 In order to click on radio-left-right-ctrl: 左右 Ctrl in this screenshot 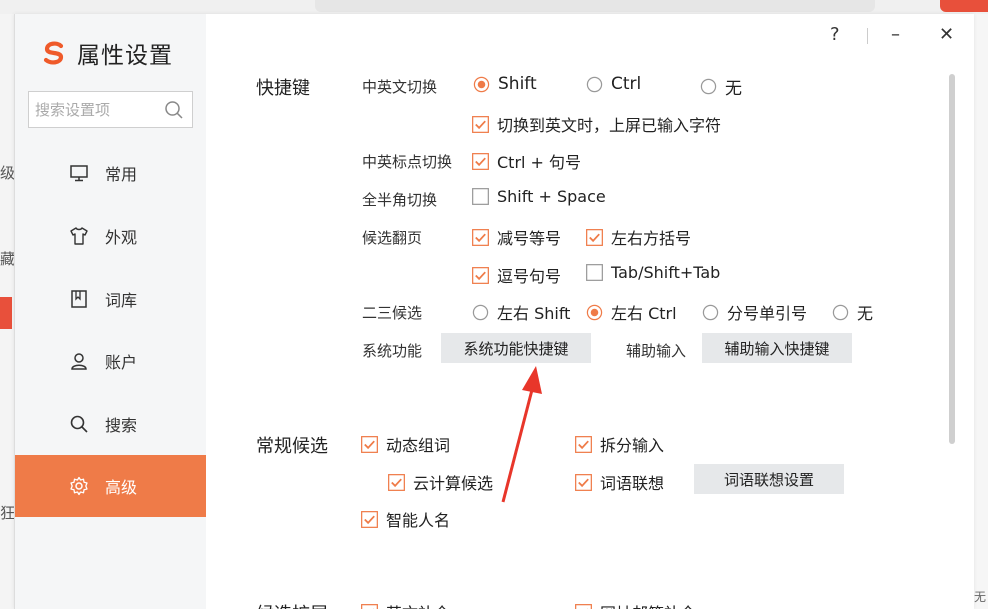, I will do `click(631, 312)`.